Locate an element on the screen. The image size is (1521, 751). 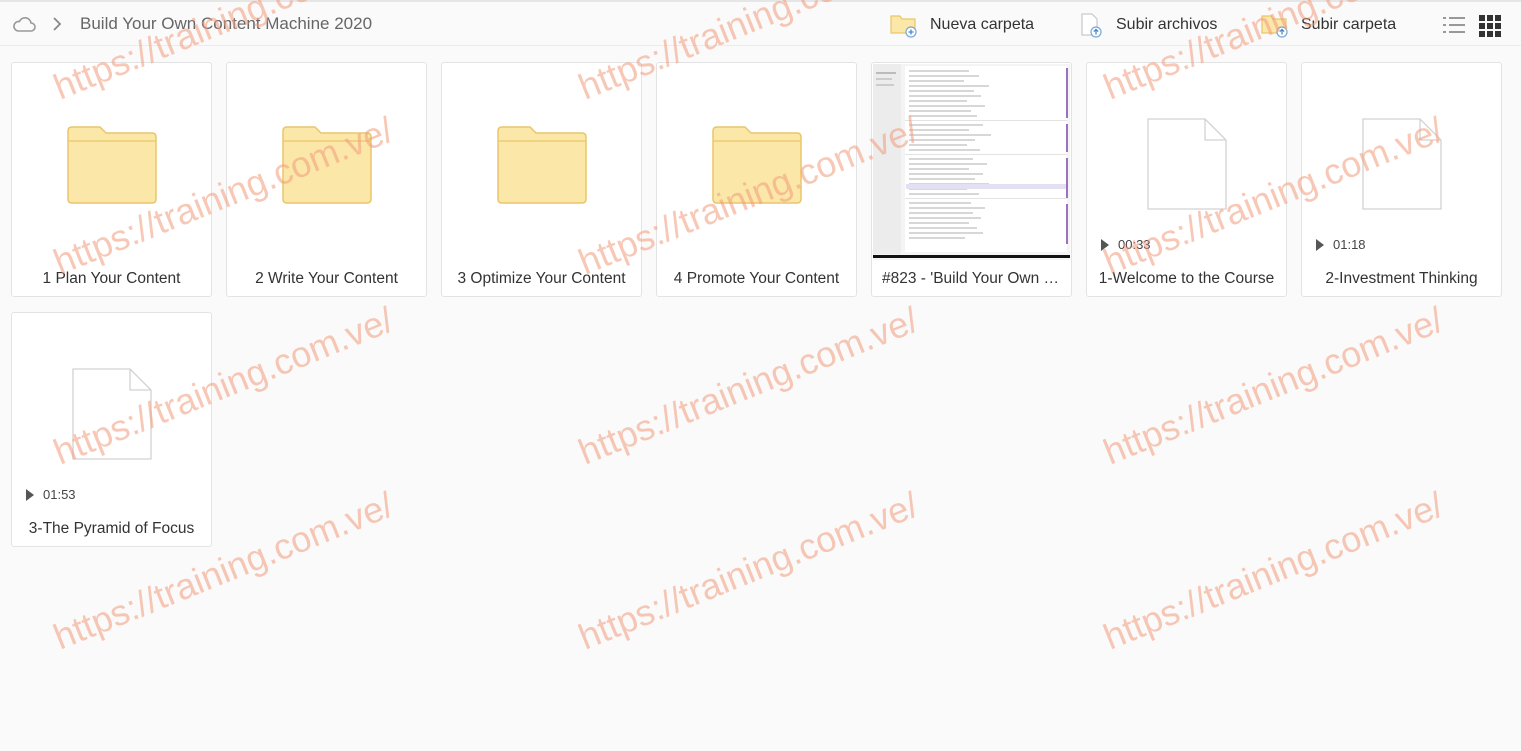
item-name: 3 Optimize Your Content is located at coordinates (541, 278).